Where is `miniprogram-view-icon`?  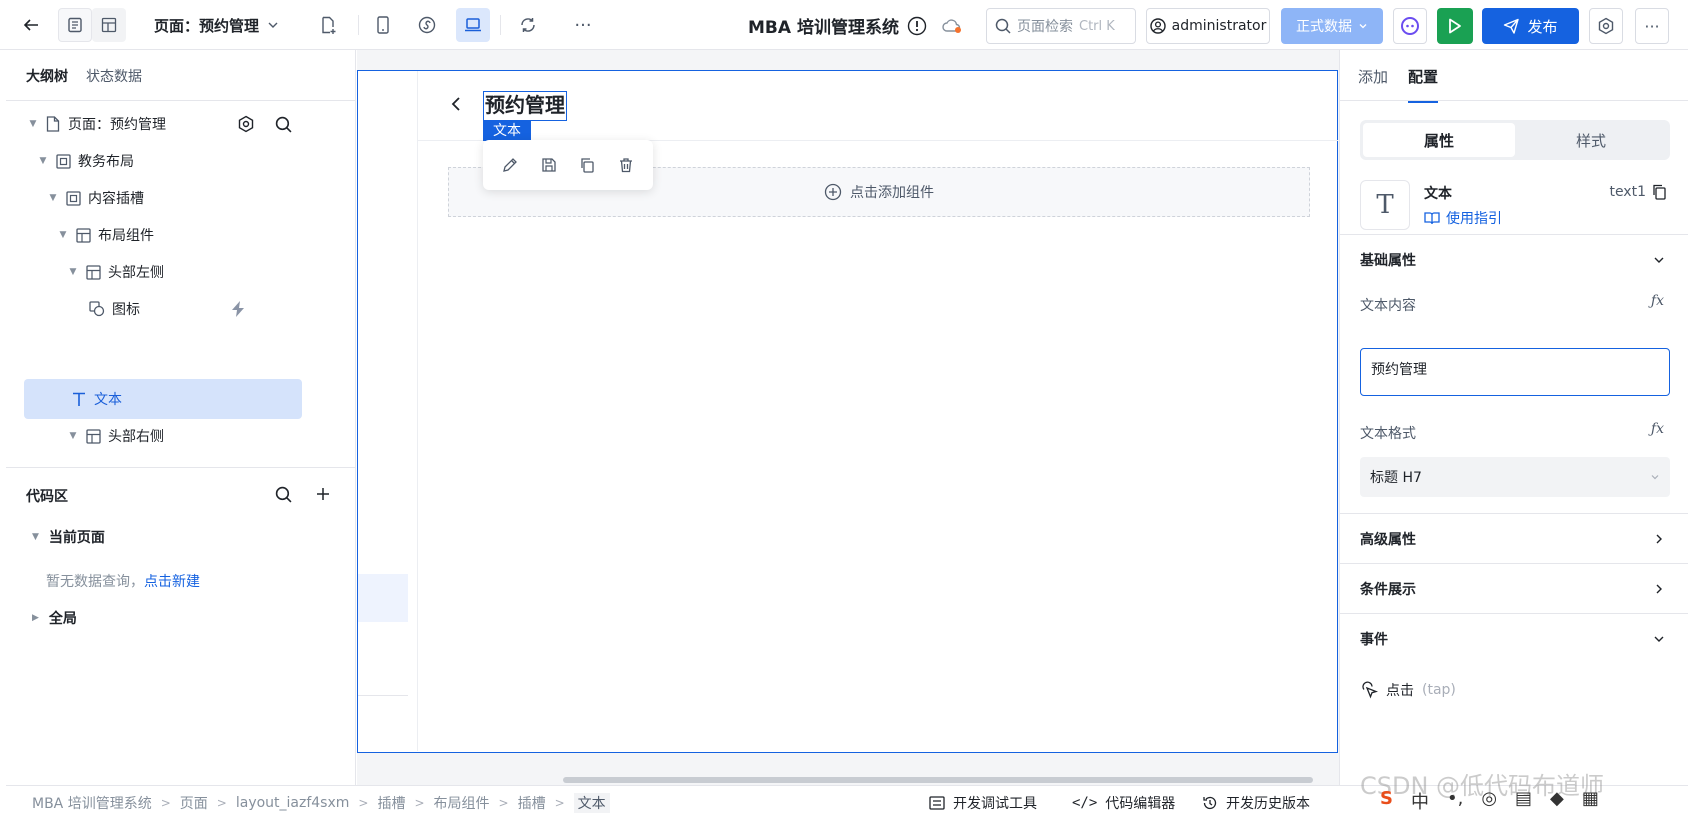
miniprogram-view-icon is located at coordinates (427, 25).